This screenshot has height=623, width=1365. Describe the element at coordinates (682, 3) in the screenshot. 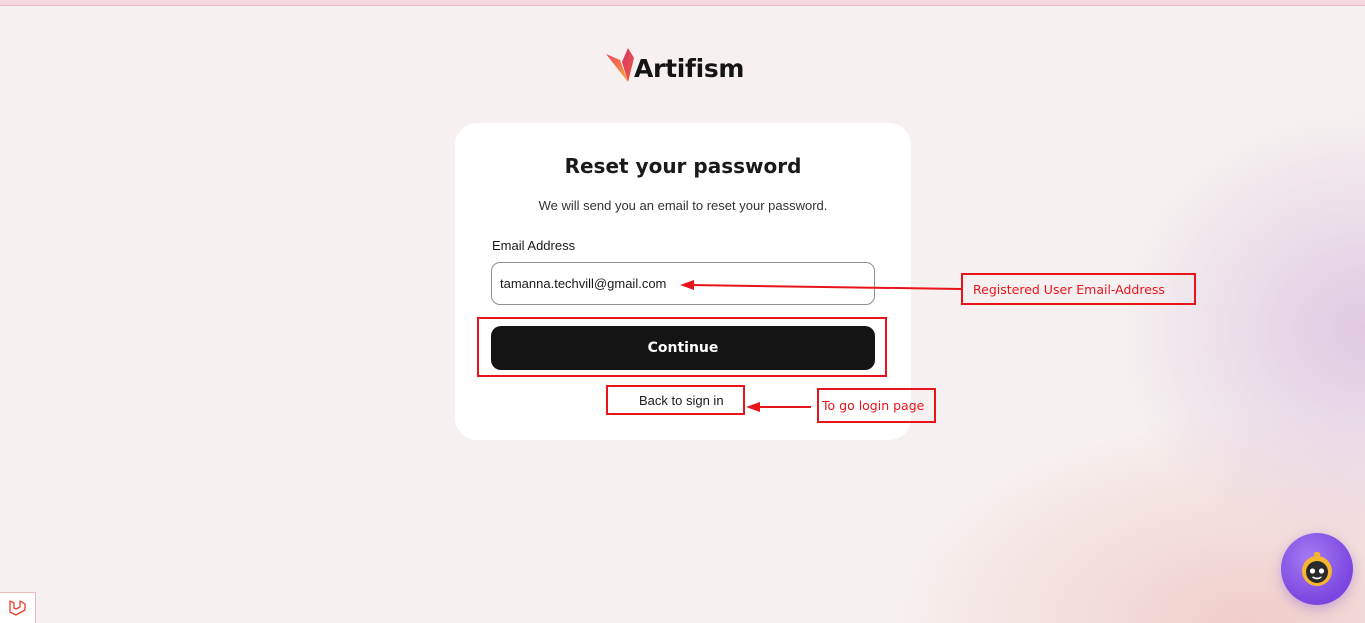

I see `top-strip` at that location.